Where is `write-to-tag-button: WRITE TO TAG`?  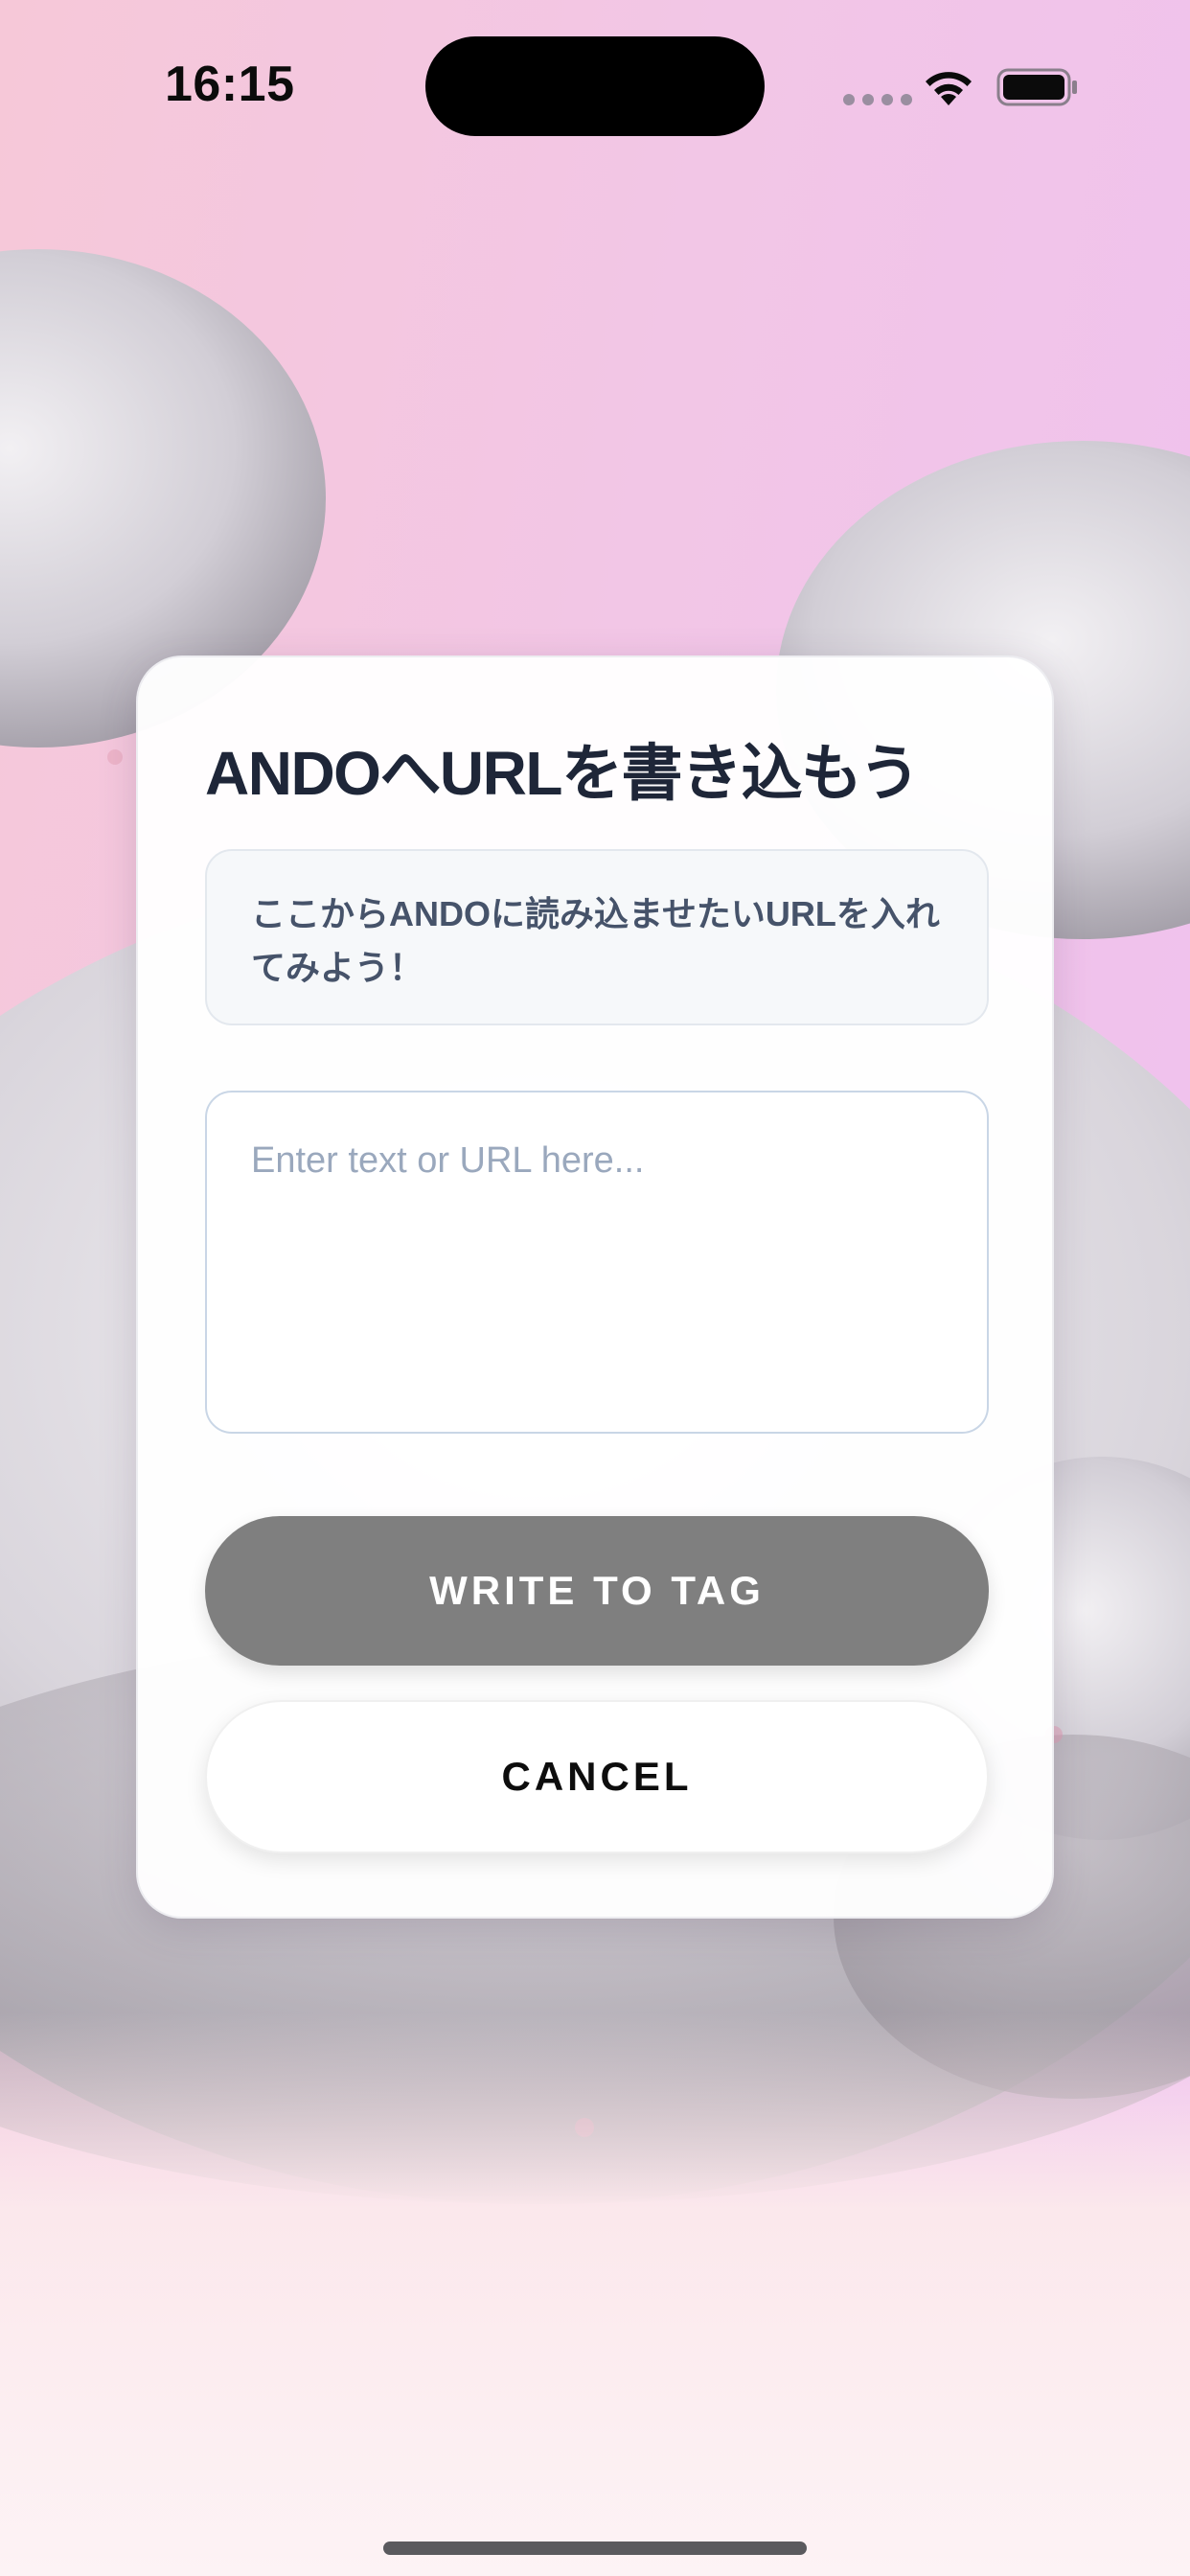 write-to-tag-button: WRITE TO TAG is located at coordinates (597, 1591).